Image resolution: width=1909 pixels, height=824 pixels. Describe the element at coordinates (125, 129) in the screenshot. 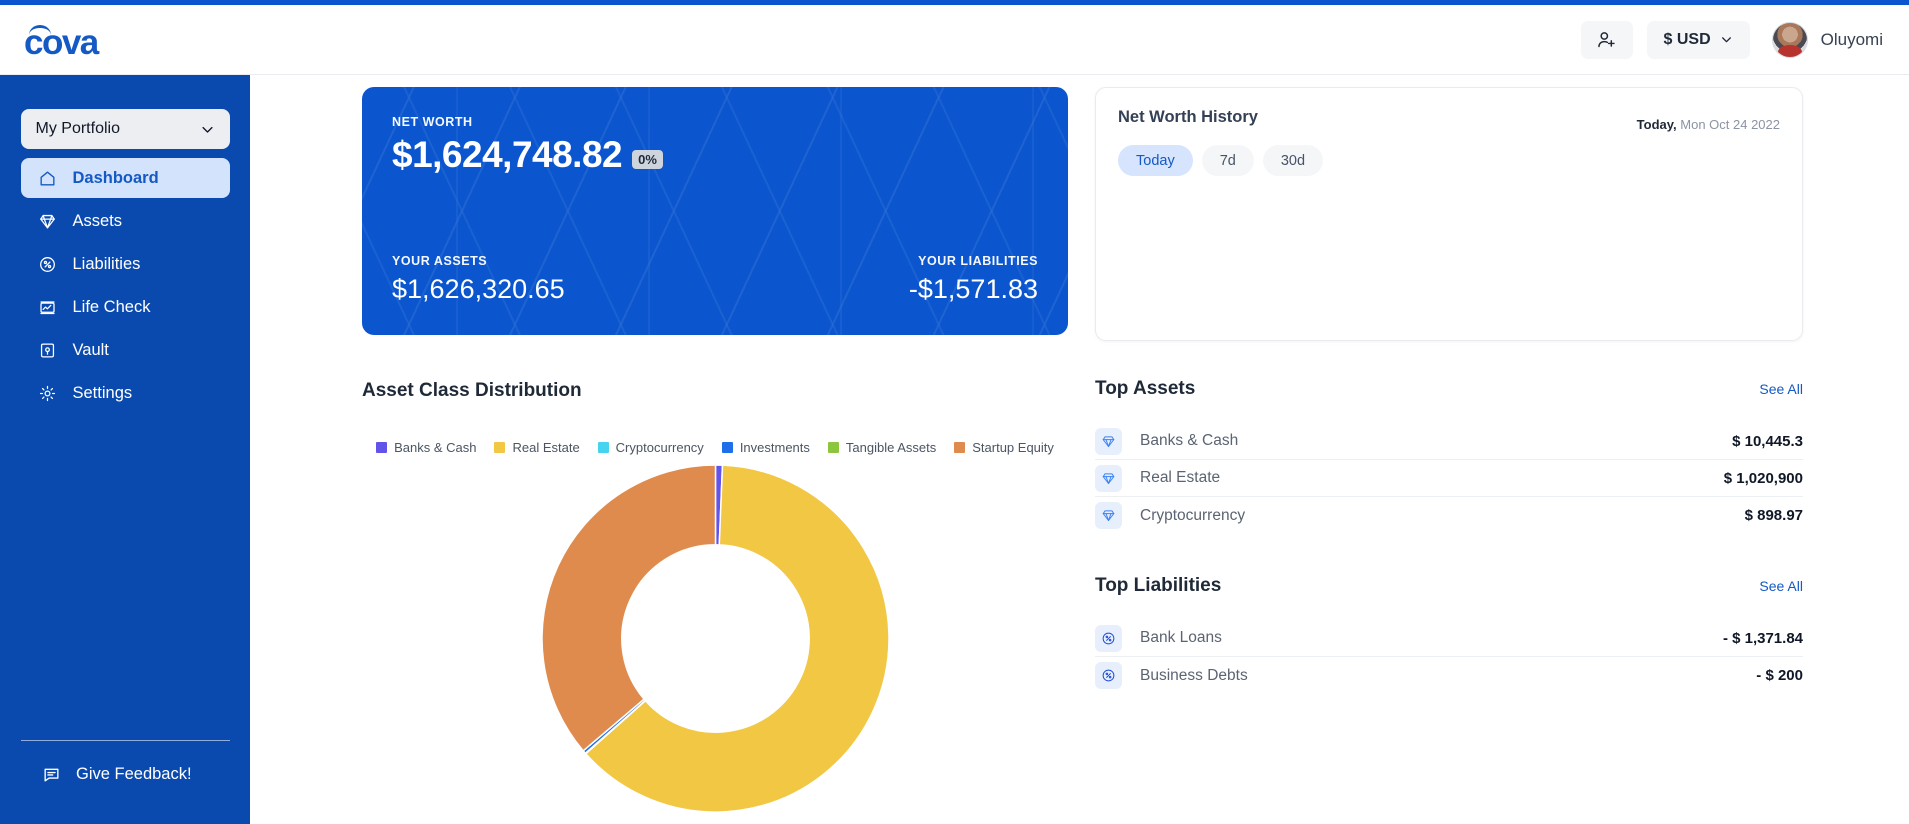

I see `portfolio-selector: My Portfolio` at that location.